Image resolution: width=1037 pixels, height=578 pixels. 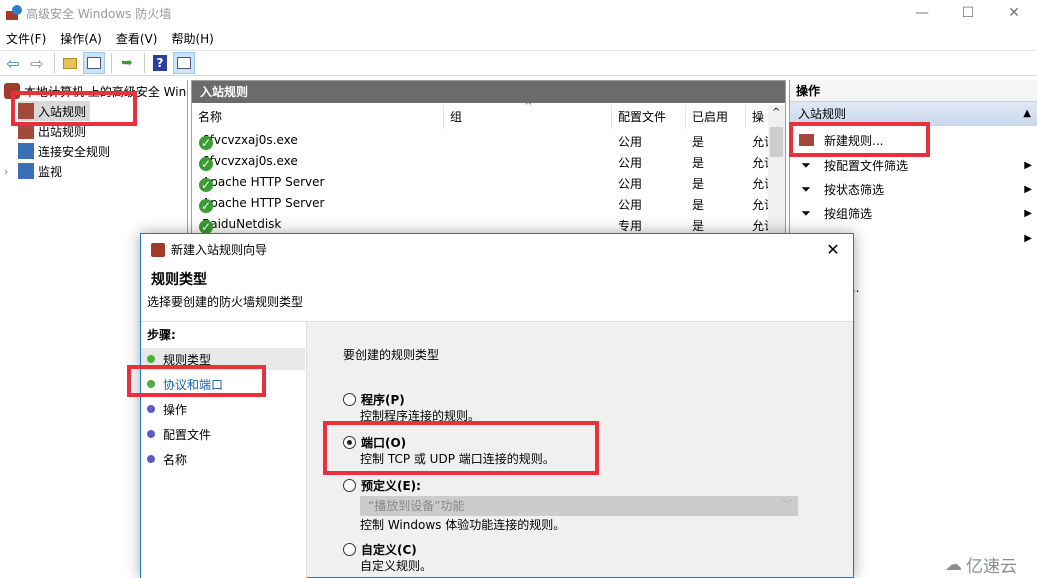 I want to click on cell-enabled: 是, so click(x=698, y=142).